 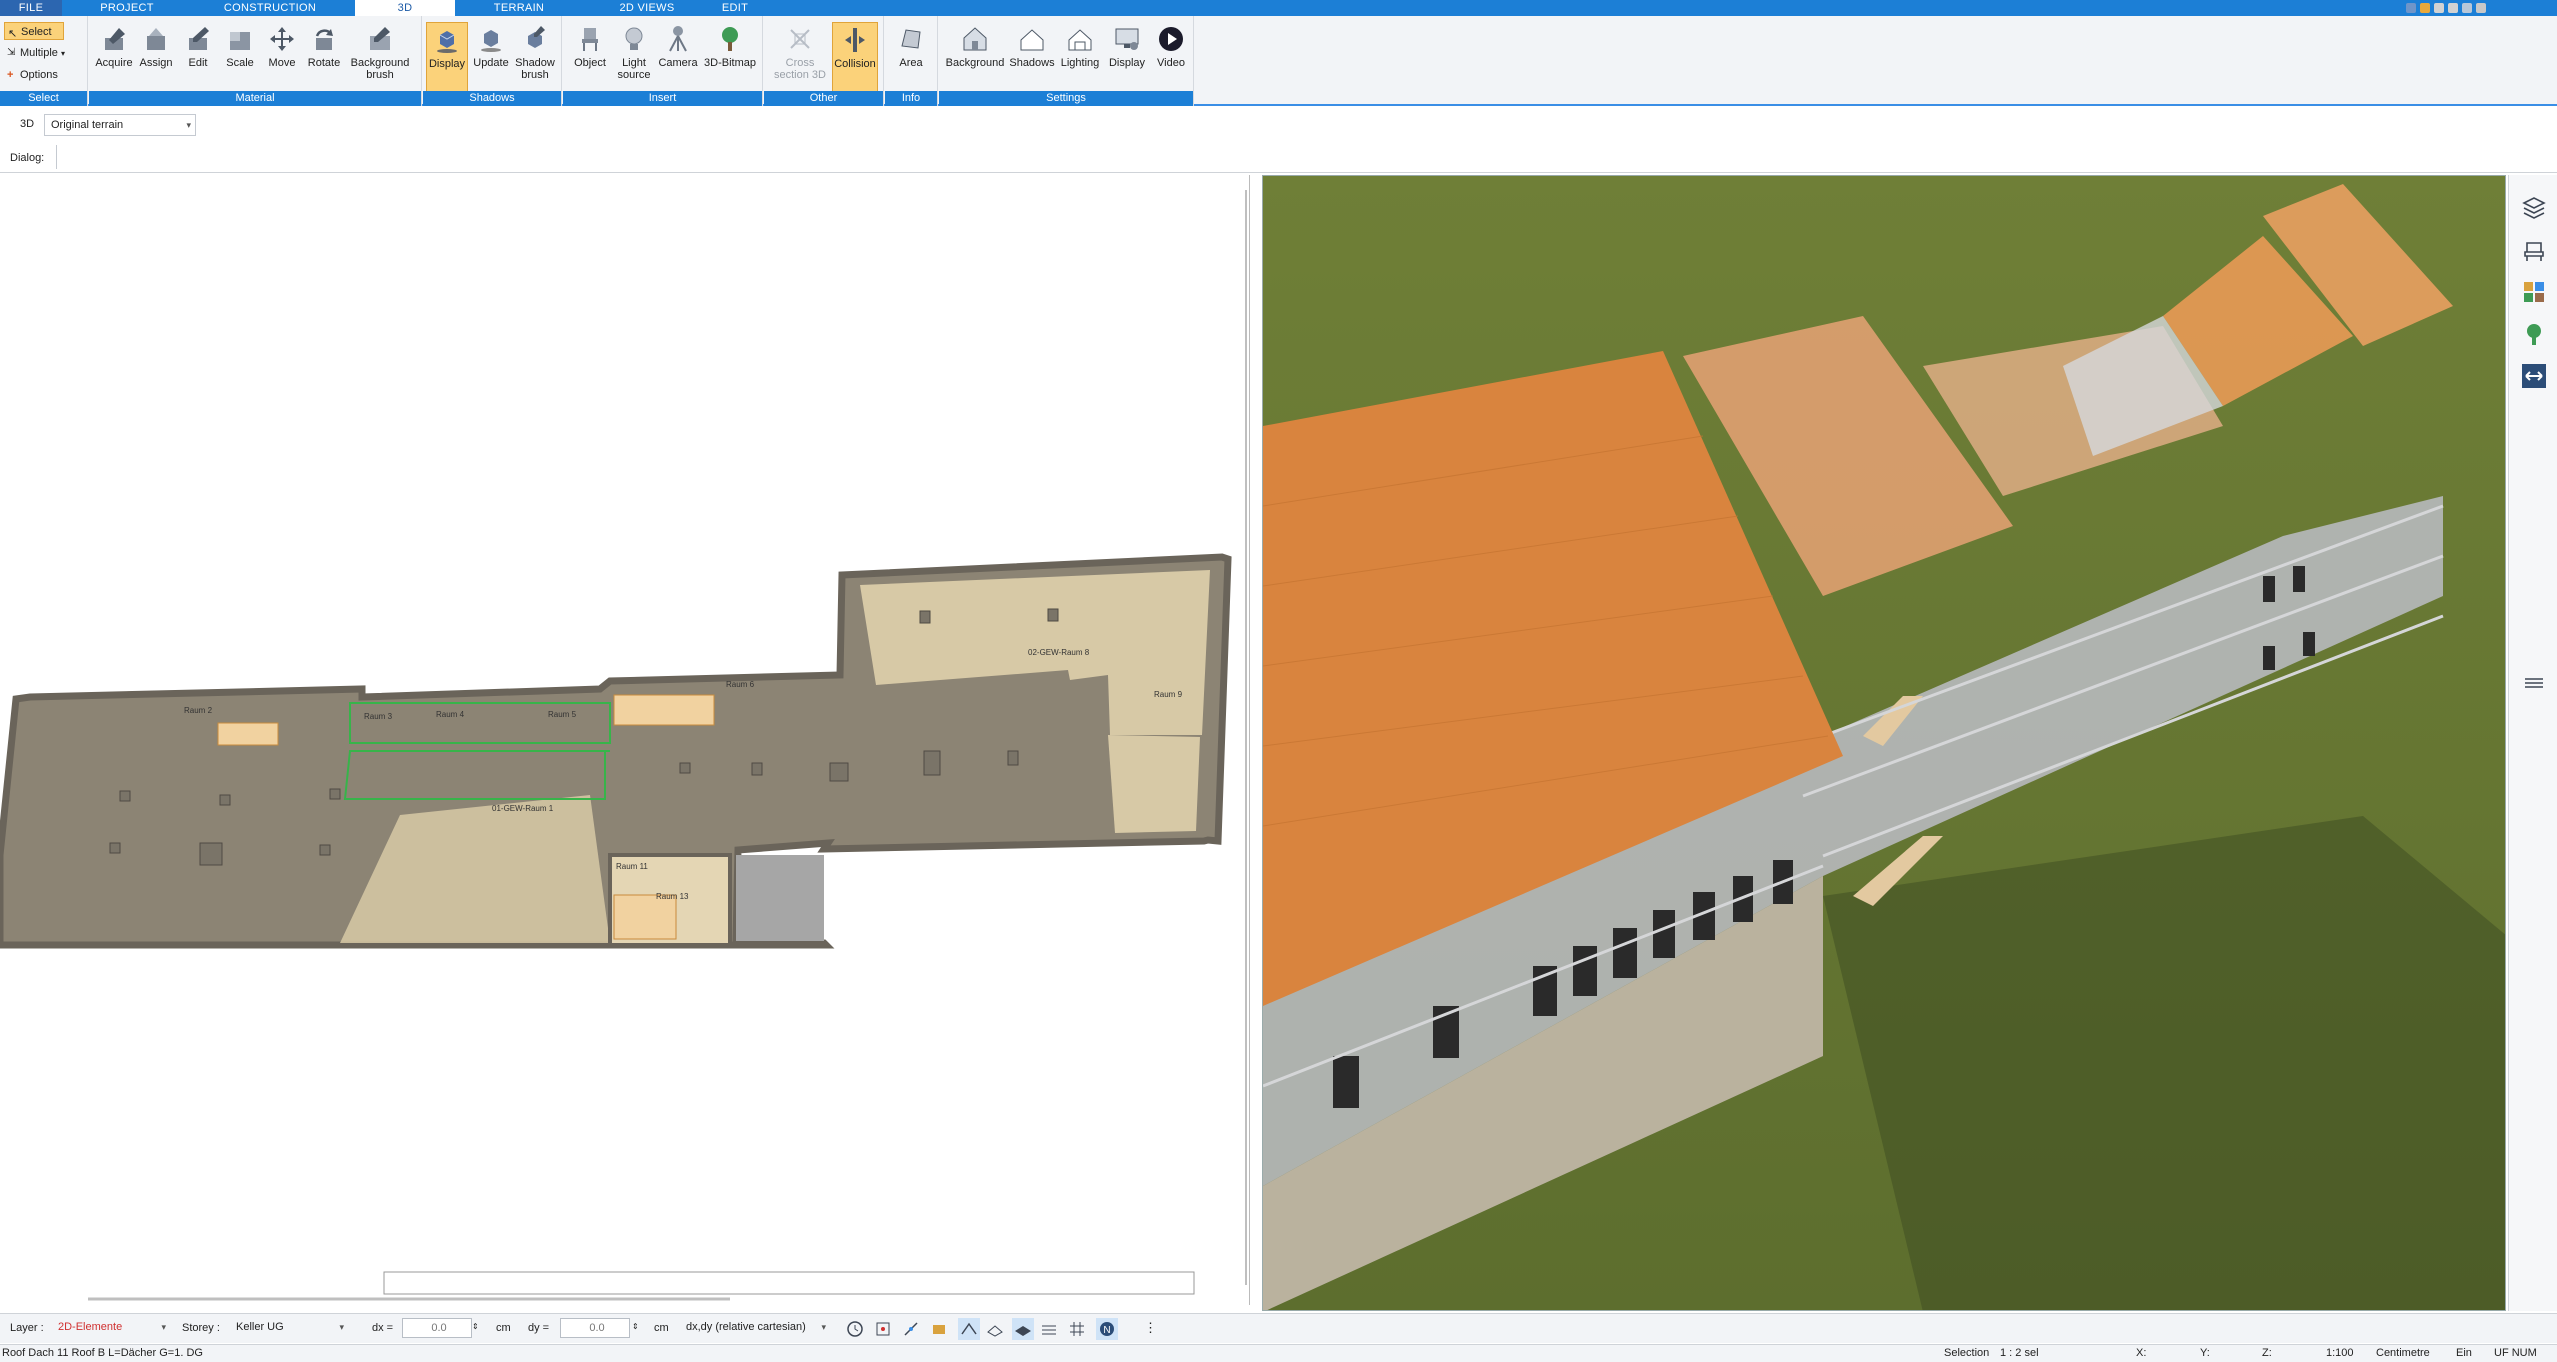 I want to click on house-background-icon, so click(x=975, y=39).